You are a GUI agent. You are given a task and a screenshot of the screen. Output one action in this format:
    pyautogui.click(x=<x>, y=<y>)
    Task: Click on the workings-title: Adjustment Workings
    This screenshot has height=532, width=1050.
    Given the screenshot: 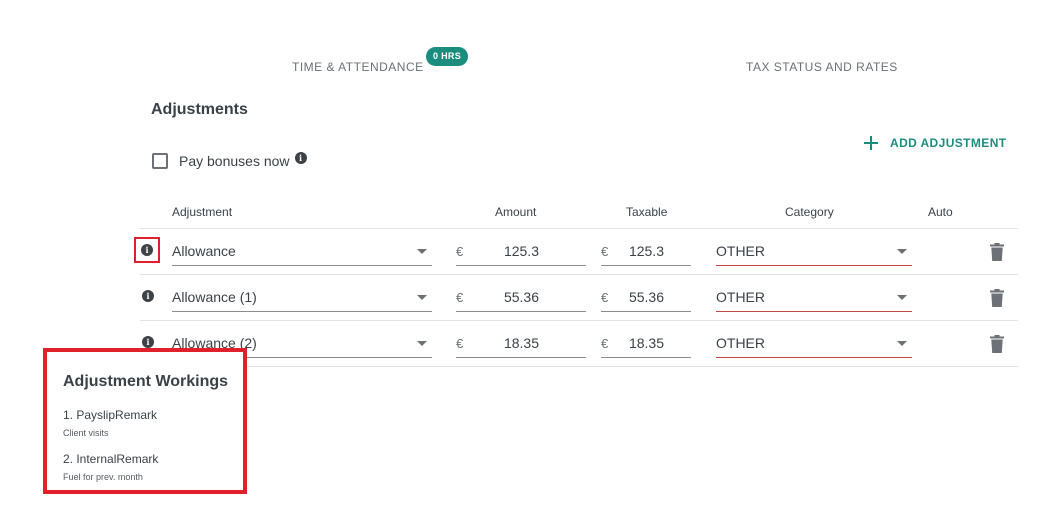 What is the action you would take?
    pyautogui.click(x=146, y=381)
    